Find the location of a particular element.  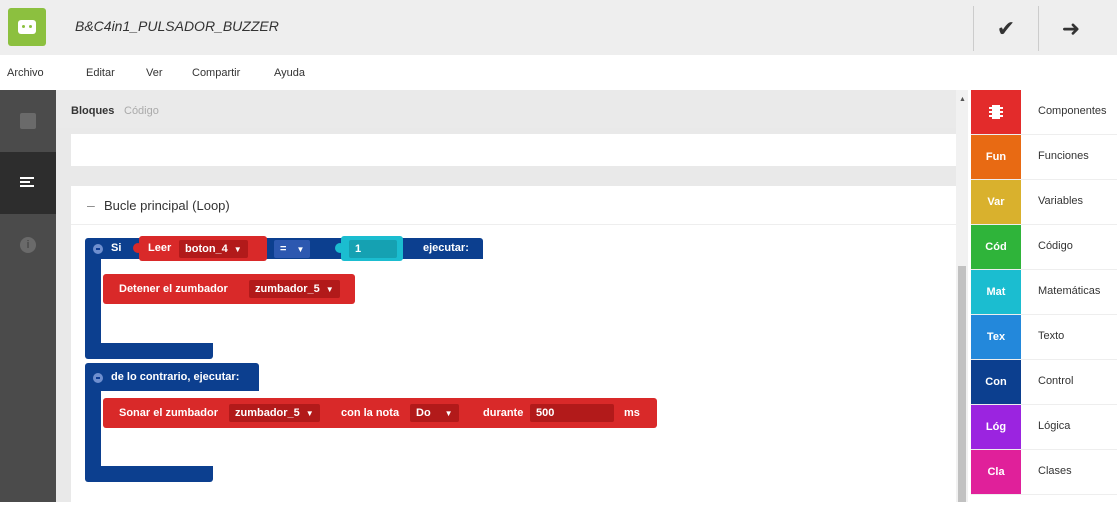

lines-icon is located at coordinates (27, 182).